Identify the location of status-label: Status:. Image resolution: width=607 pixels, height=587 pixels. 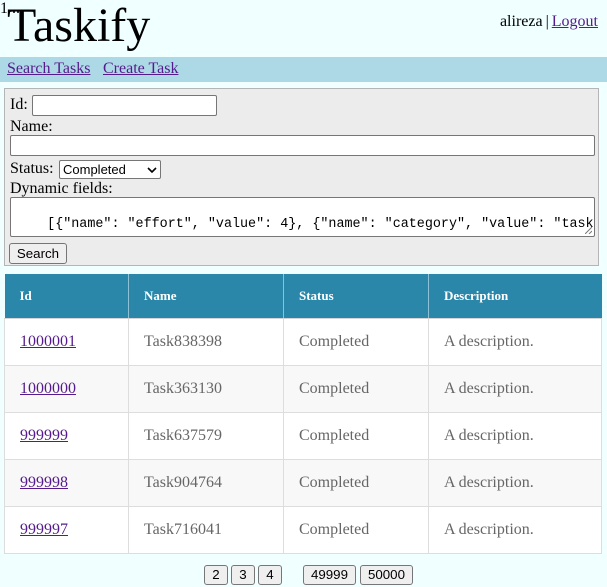
(32, 168).